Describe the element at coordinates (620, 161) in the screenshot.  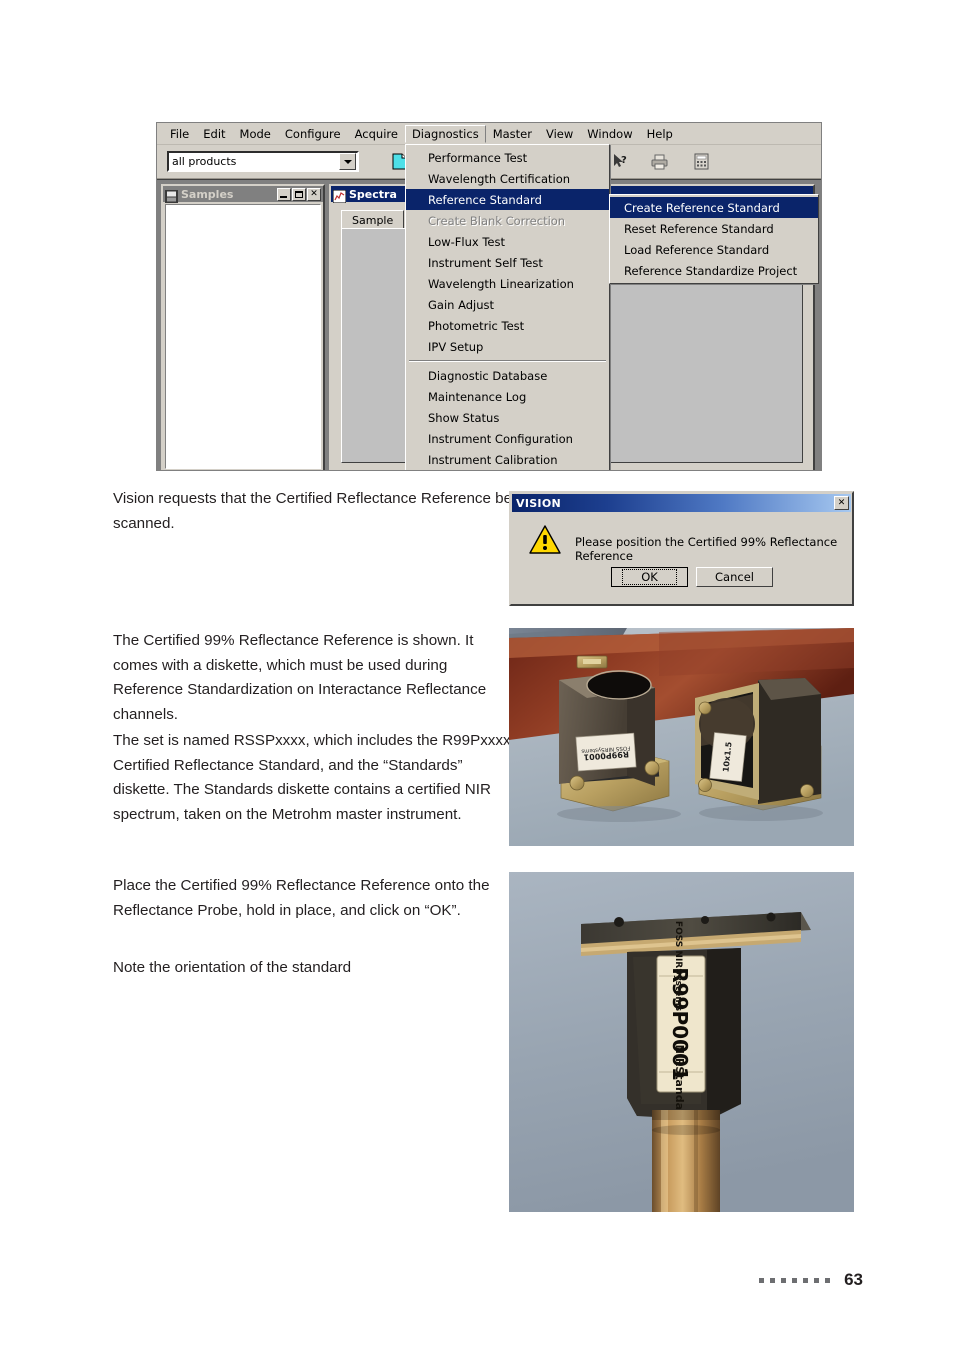
I see `help-pointer-icon: ?` at that location.